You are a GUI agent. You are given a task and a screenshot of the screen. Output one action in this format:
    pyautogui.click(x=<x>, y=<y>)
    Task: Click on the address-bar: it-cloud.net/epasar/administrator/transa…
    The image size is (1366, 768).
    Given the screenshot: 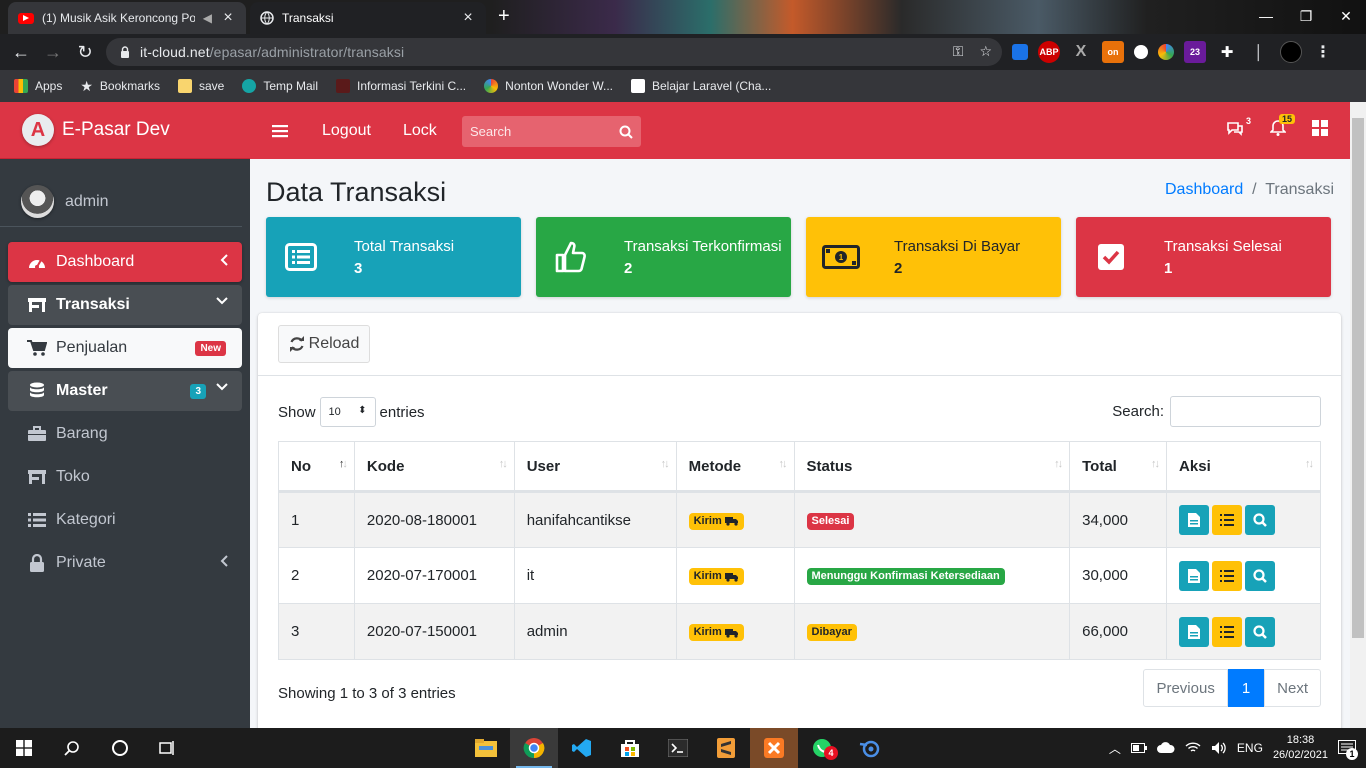 What is the action you would take?
    pyautogui.click(x=554, y=52)
    